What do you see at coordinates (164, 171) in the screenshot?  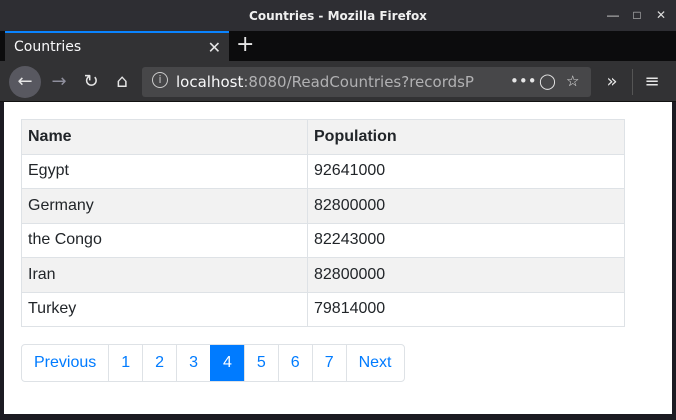 I see `country-name: Egypt` at bounding box center [164, 171].